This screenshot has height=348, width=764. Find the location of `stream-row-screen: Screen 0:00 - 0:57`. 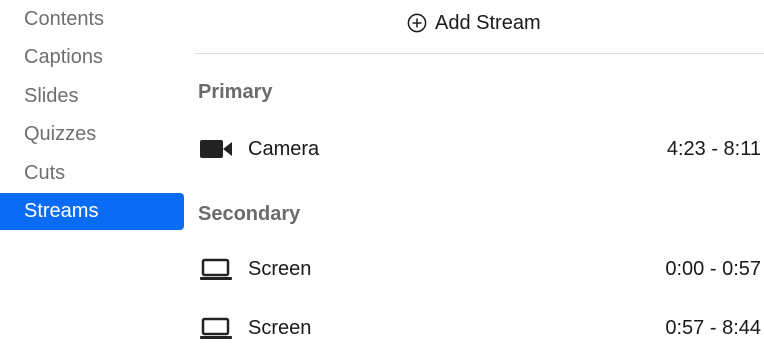

stream-row-screen: Screen 0:00 - 0:57 is located at coordinates (479, 269).